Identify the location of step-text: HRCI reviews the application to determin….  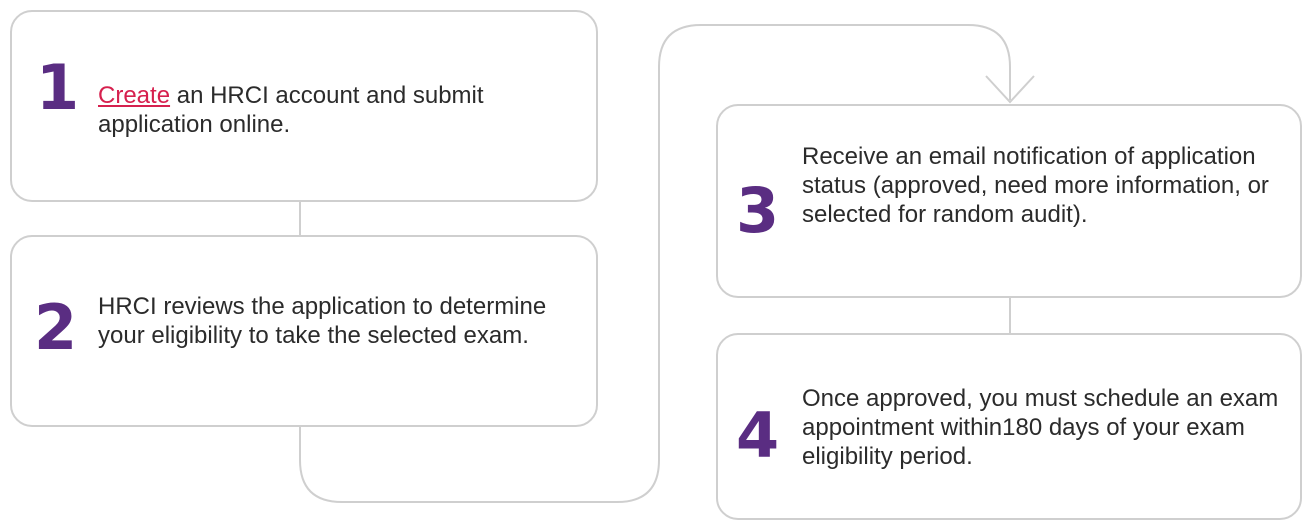
(322, 321).